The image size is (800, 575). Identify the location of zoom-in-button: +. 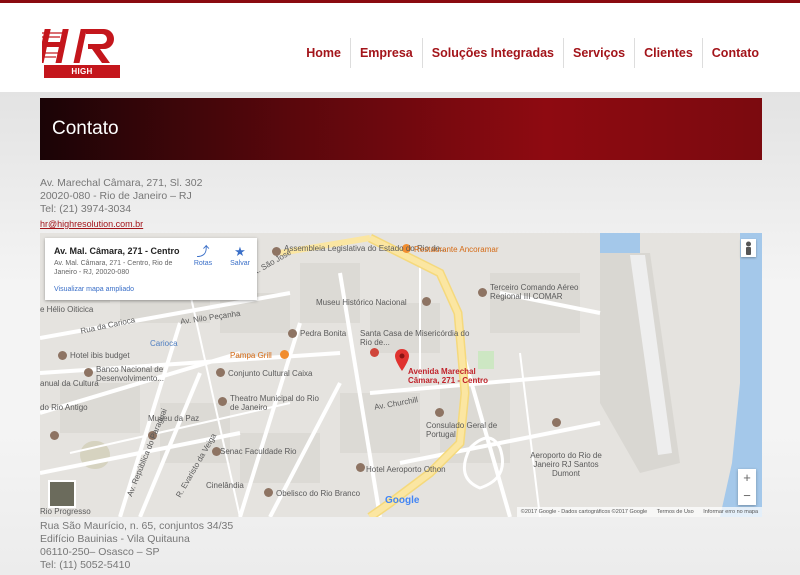
(747, 478).